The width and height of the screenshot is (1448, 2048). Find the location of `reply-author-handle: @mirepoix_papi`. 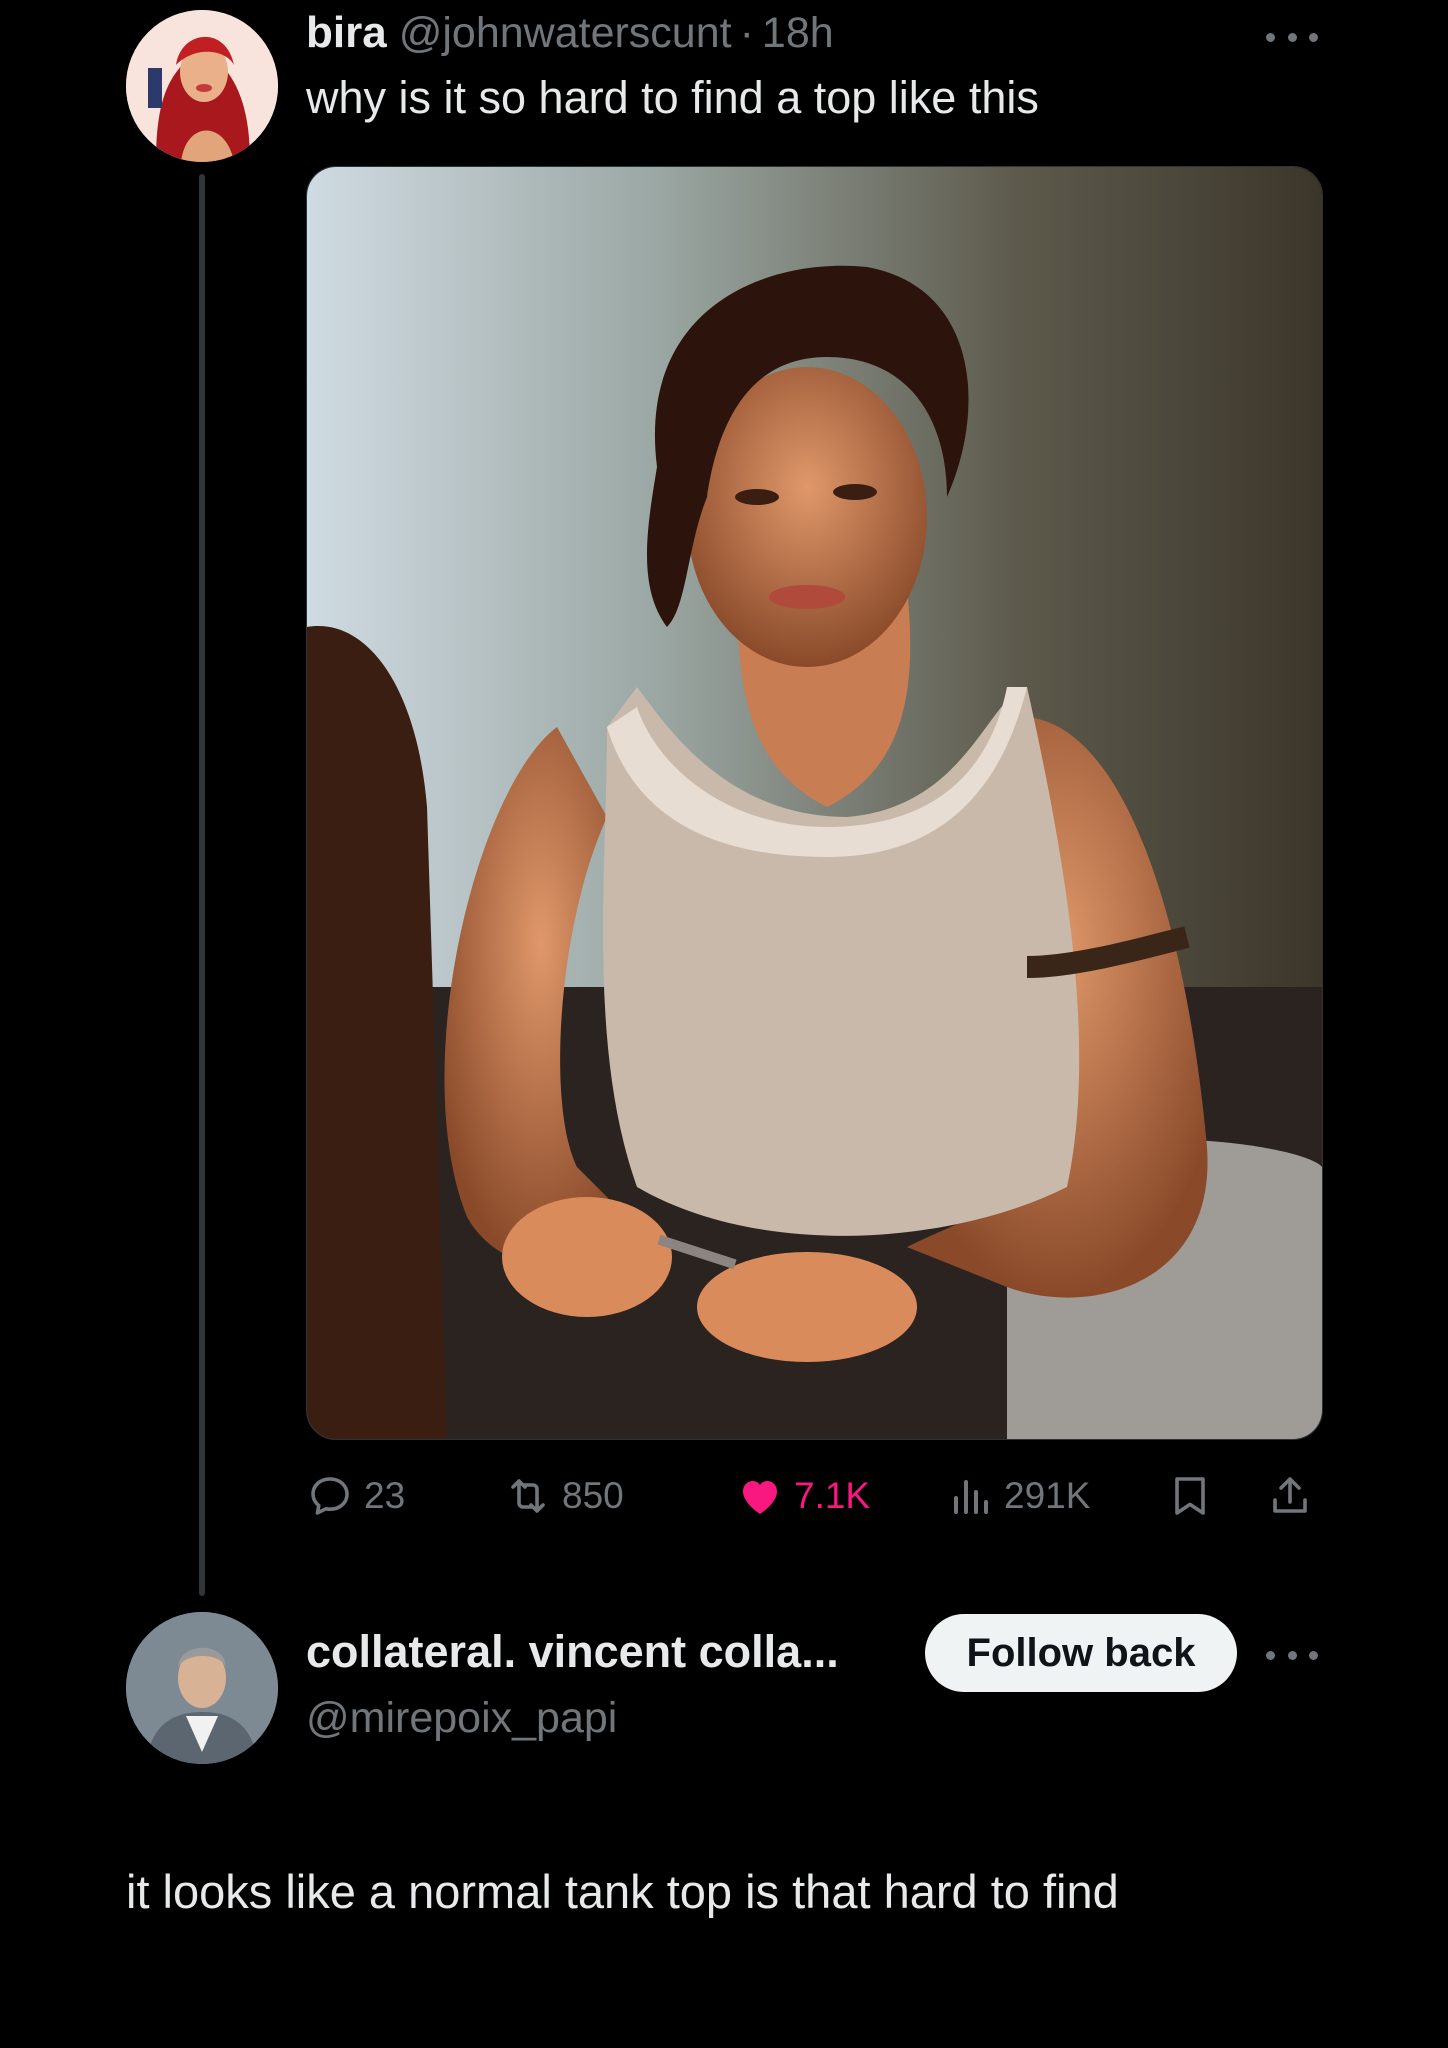

reply-author-handle: @mirepoix_papi is located at coordinates (461, 1718).